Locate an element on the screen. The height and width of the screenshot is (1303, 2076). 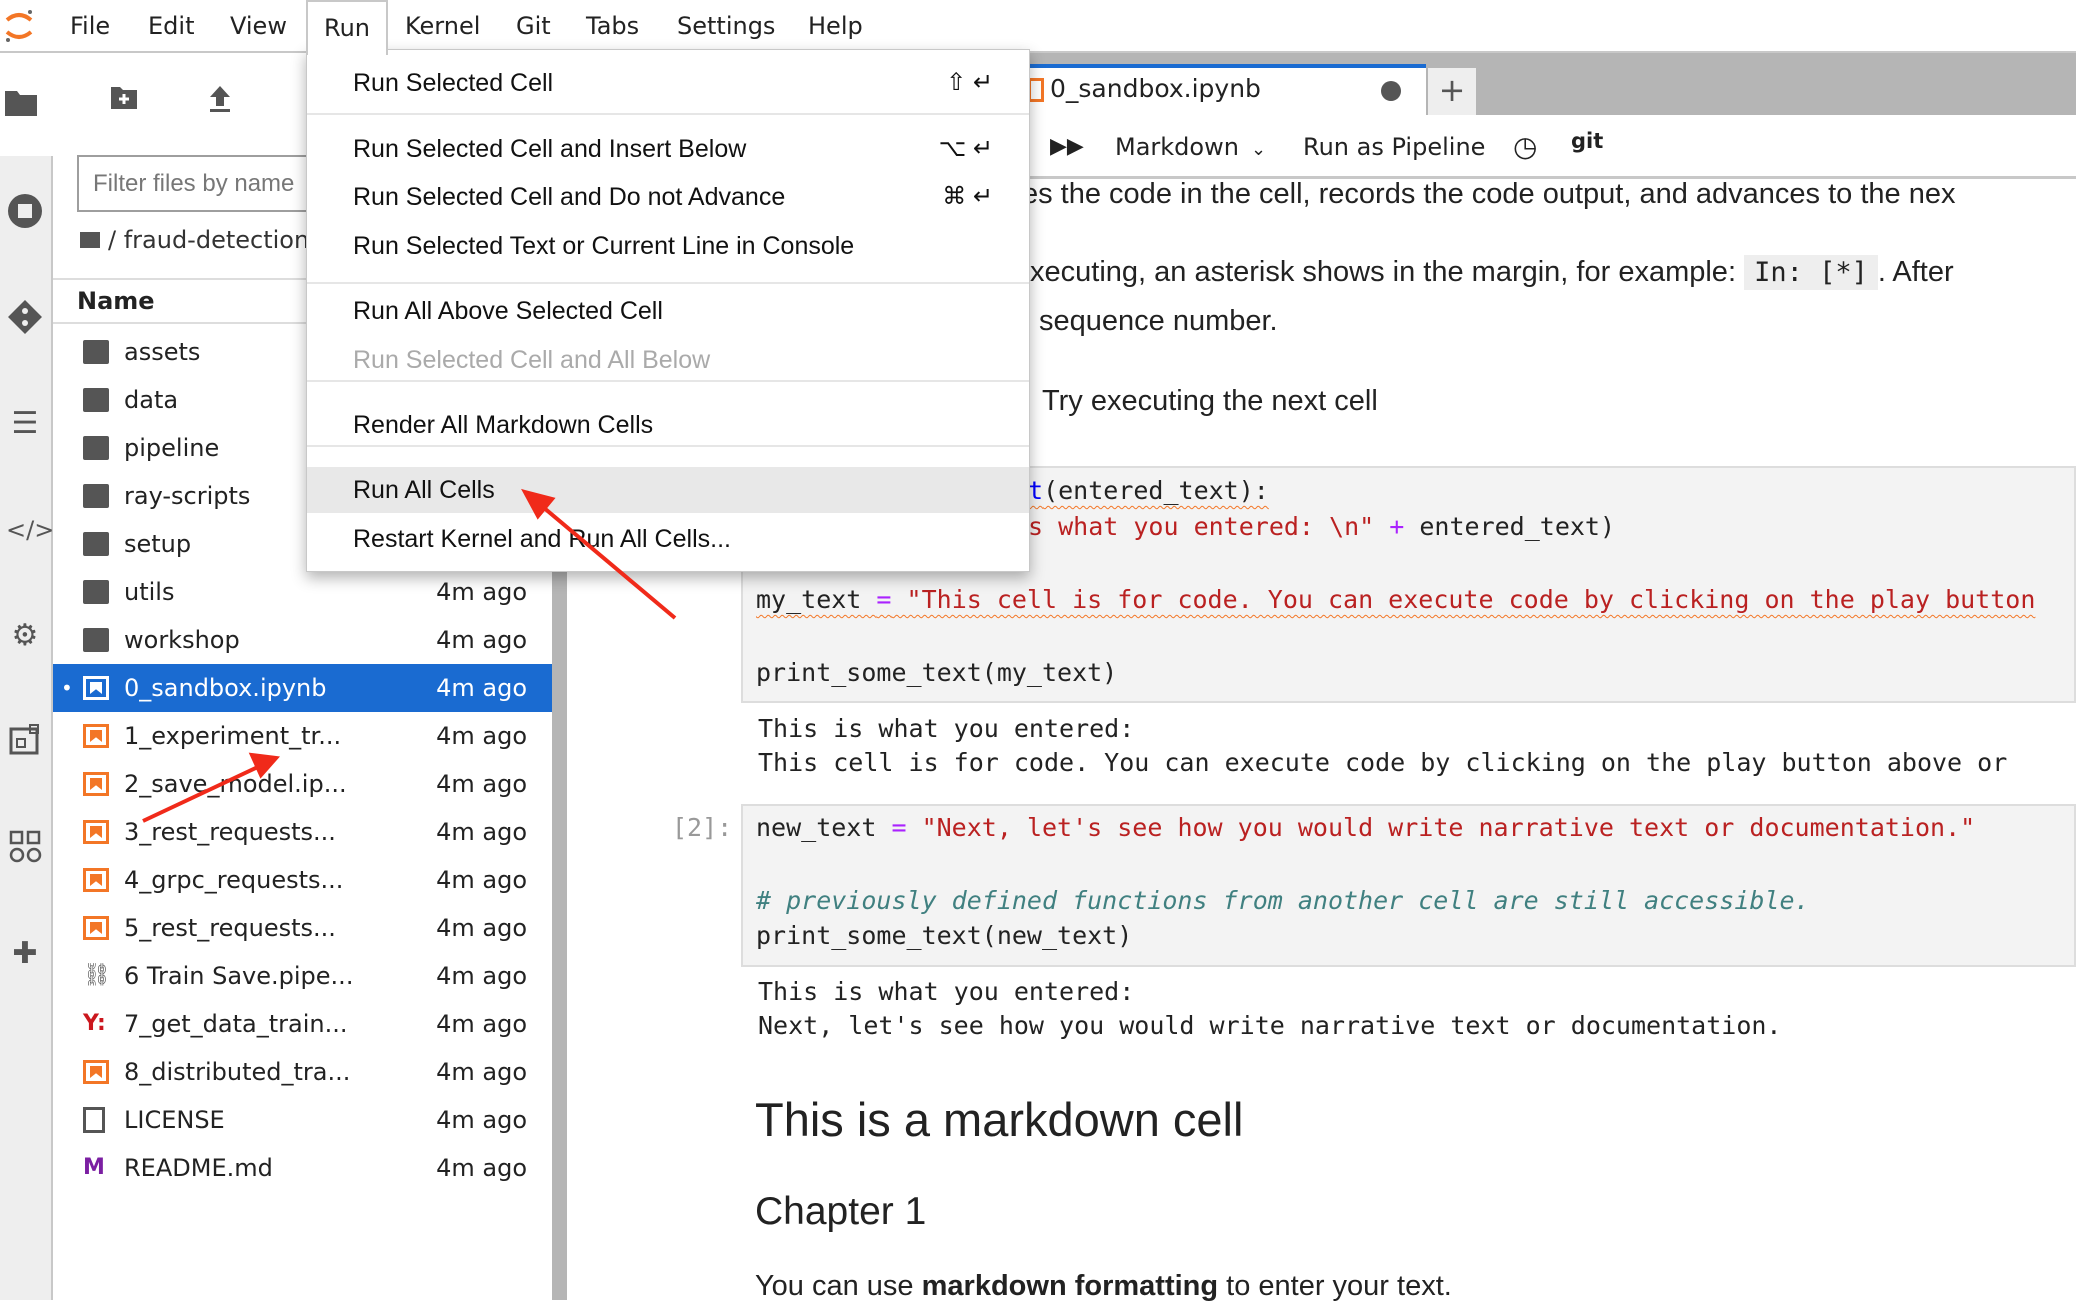
file-row: 3_rest_requests... 4m ago is located at coordinates (302, 832).